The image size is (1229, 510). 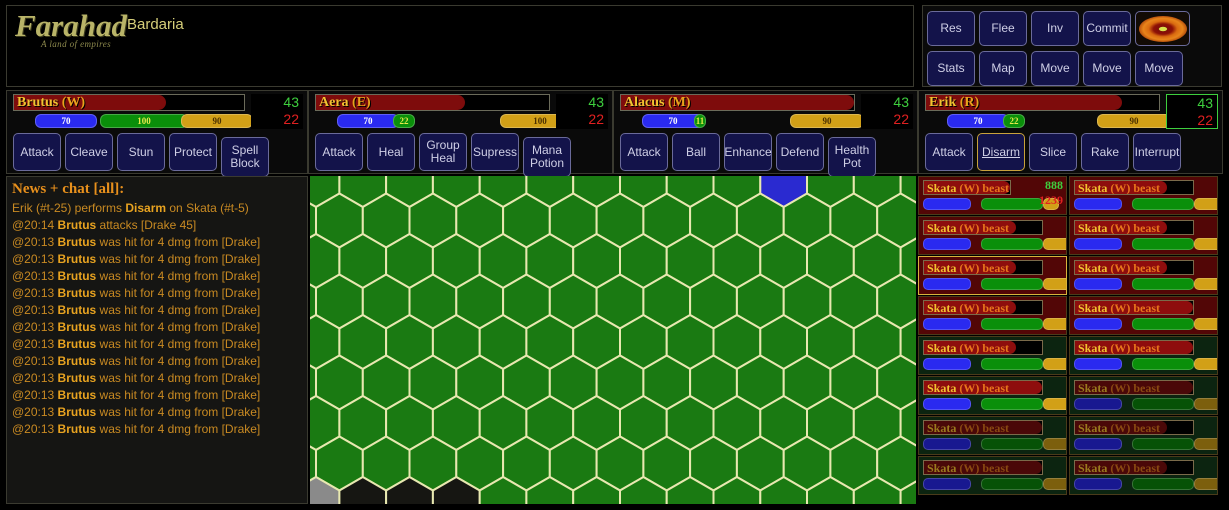 I want to click on button-label: Protect, so click(x=192, y=151).